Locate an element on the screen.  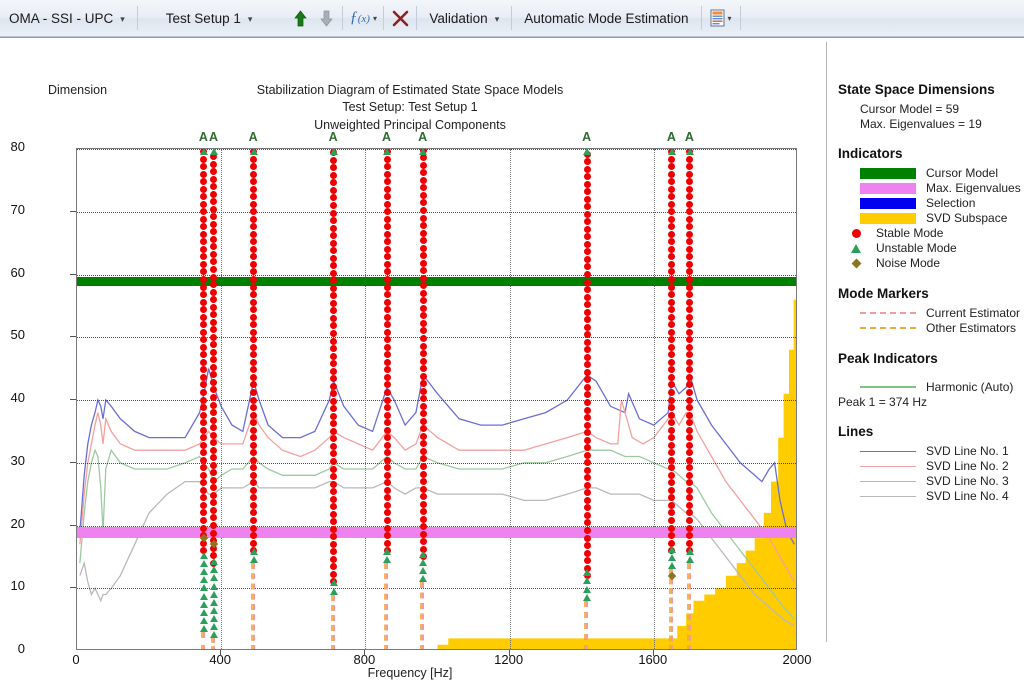
delete-x-icon is located at coordinates (400, 18).